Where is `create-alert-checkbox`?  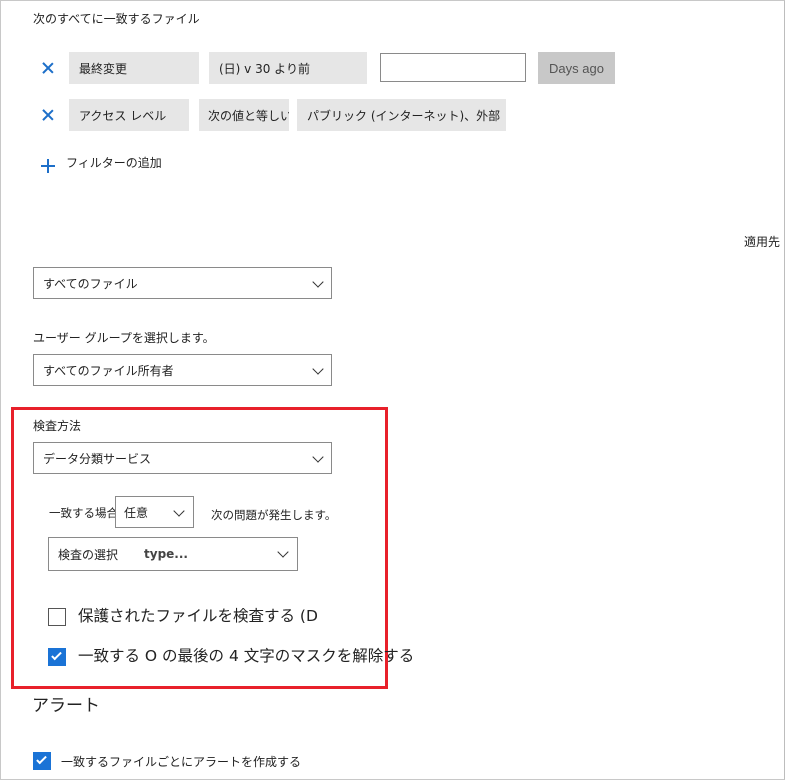
create-alert-checkbox is located at coordinates (42, 761).